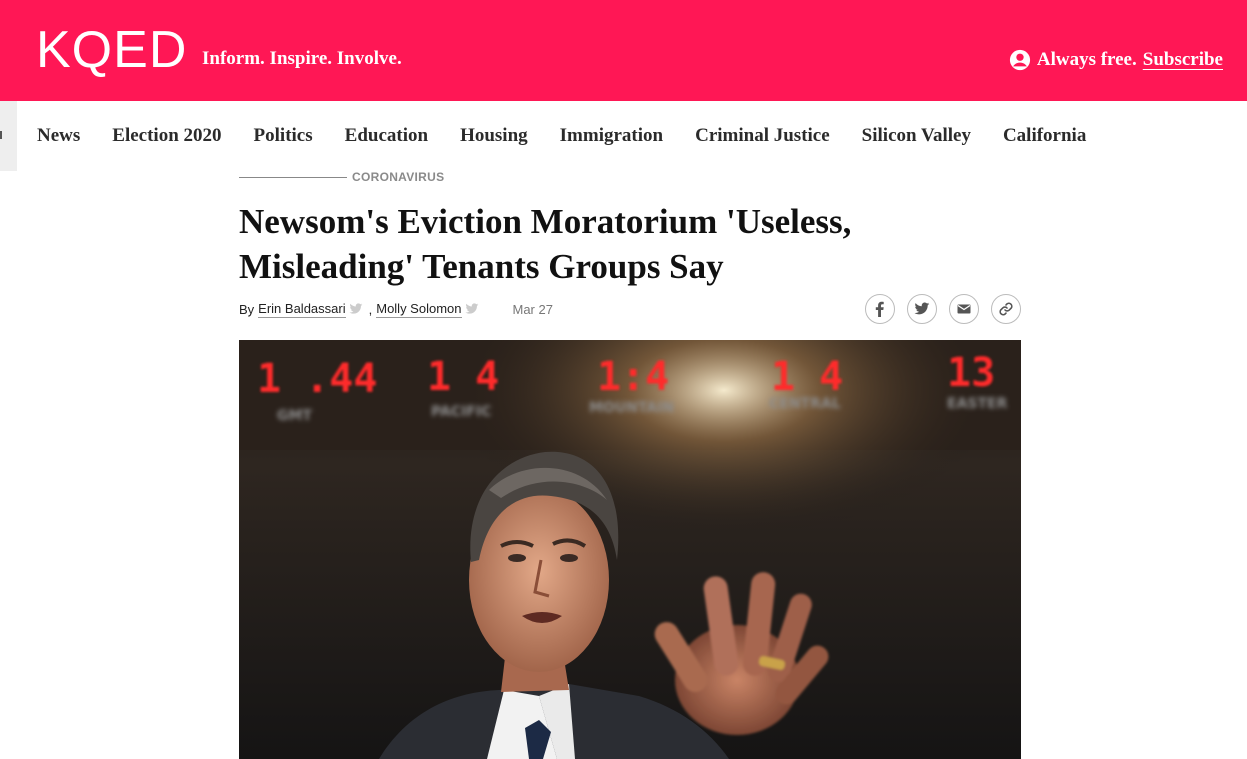 The width and height of the screenshot is (1247, 759). Describe the element at coordinates (1020, 60) in the screenshot. I see `user-account-icon` at that location.